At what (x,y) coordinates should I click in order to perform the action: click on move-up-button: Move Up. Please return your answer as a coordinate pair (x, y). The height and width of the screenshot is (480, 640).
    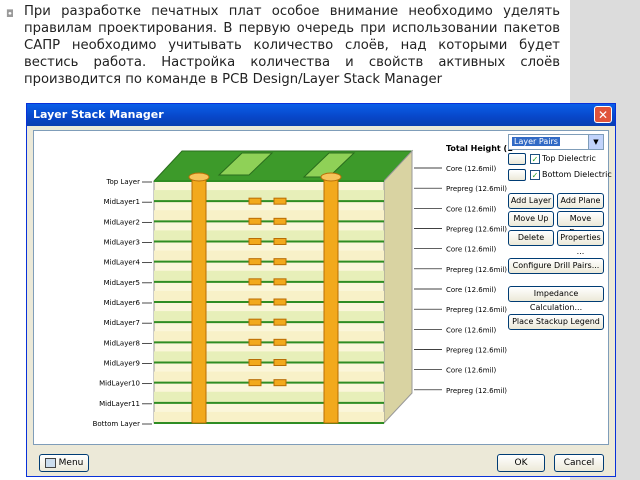
    Looking at the image, I should click on (531, 219).